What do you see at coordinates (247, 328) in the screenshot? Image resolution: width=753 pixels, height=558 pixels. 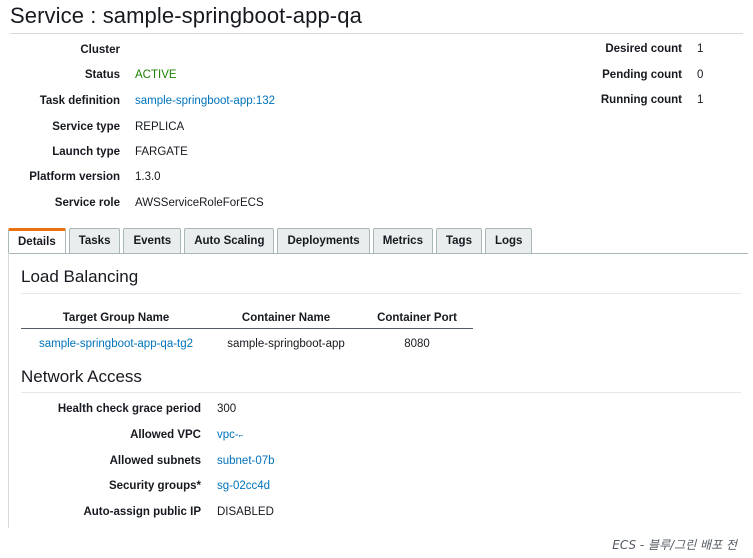 I see `table-header-divider` at bounding box center [247, 328].